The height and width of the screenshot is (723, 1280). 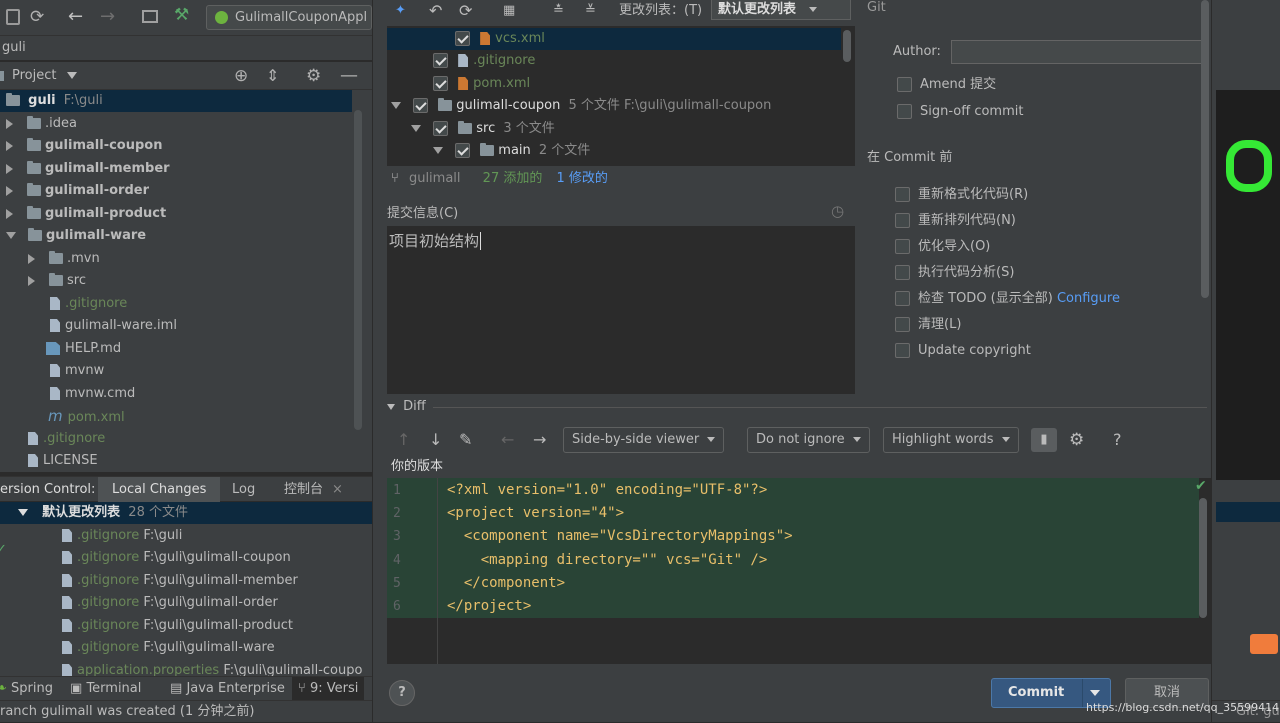 What do you see at coordinates (509, 11) in the screenshot?
I see `group-by-icon: ▦` at bounding box center [509, 11].